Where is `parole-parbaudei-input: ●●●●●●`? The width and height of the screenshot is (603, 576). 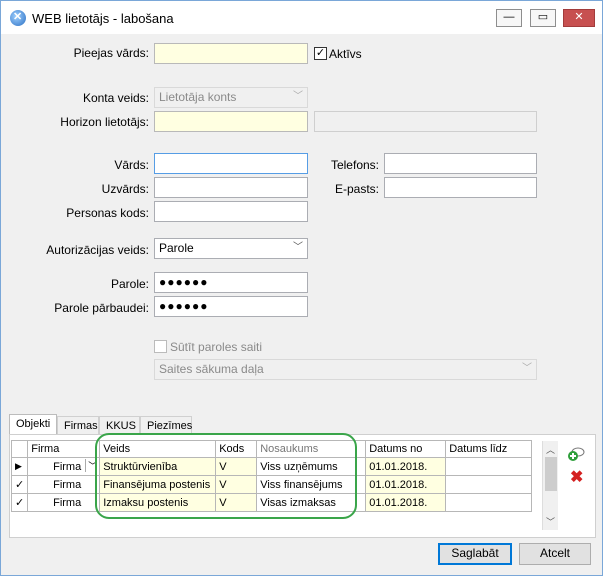
parole-parbaudei-input: ●●●●●● is located at coordinates (231, 306).